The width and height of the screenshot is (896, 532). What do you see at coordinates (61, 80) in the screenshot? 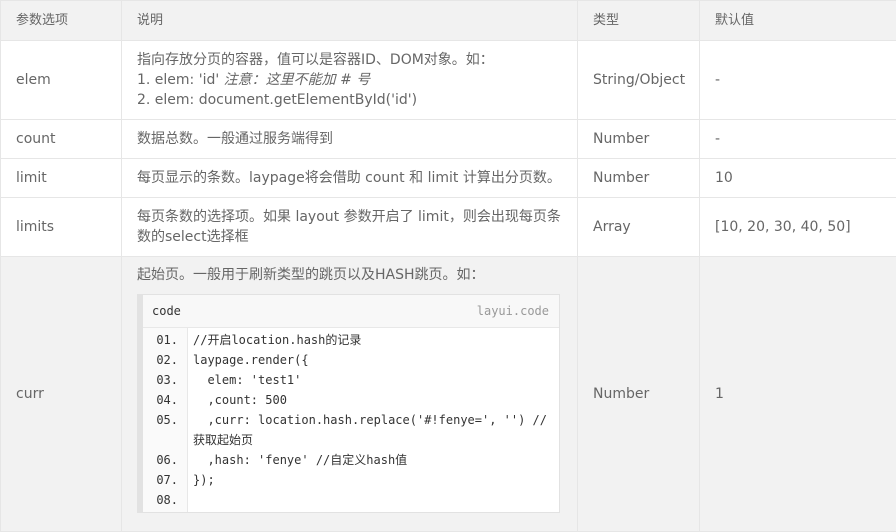
I see `param-cell: elem` at bounding box center [61, 80].